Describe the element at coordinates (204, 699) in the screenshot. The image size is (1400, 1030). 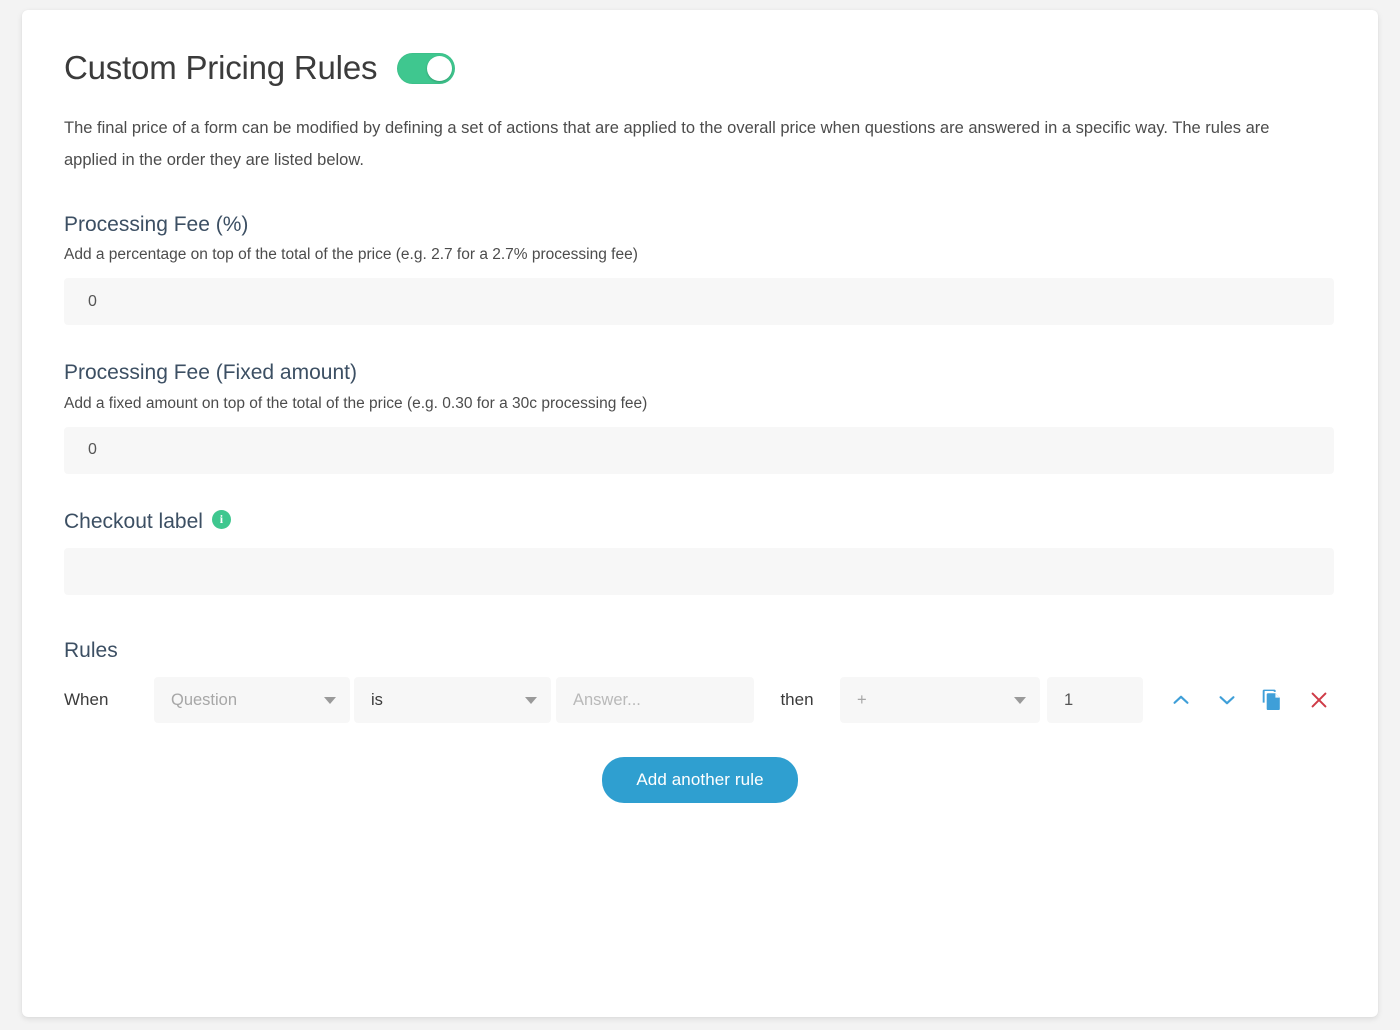
I see `rule-question-select-value: Question` at that location.